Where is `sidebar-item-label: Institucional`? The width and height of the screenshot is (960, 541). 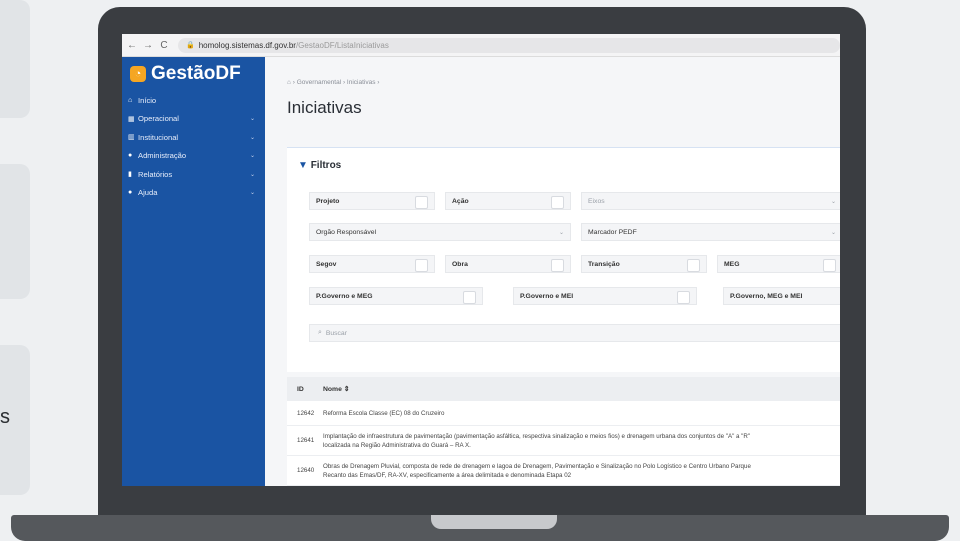 sidebar-item-label: Institucional is located at coordinates (158, 137).